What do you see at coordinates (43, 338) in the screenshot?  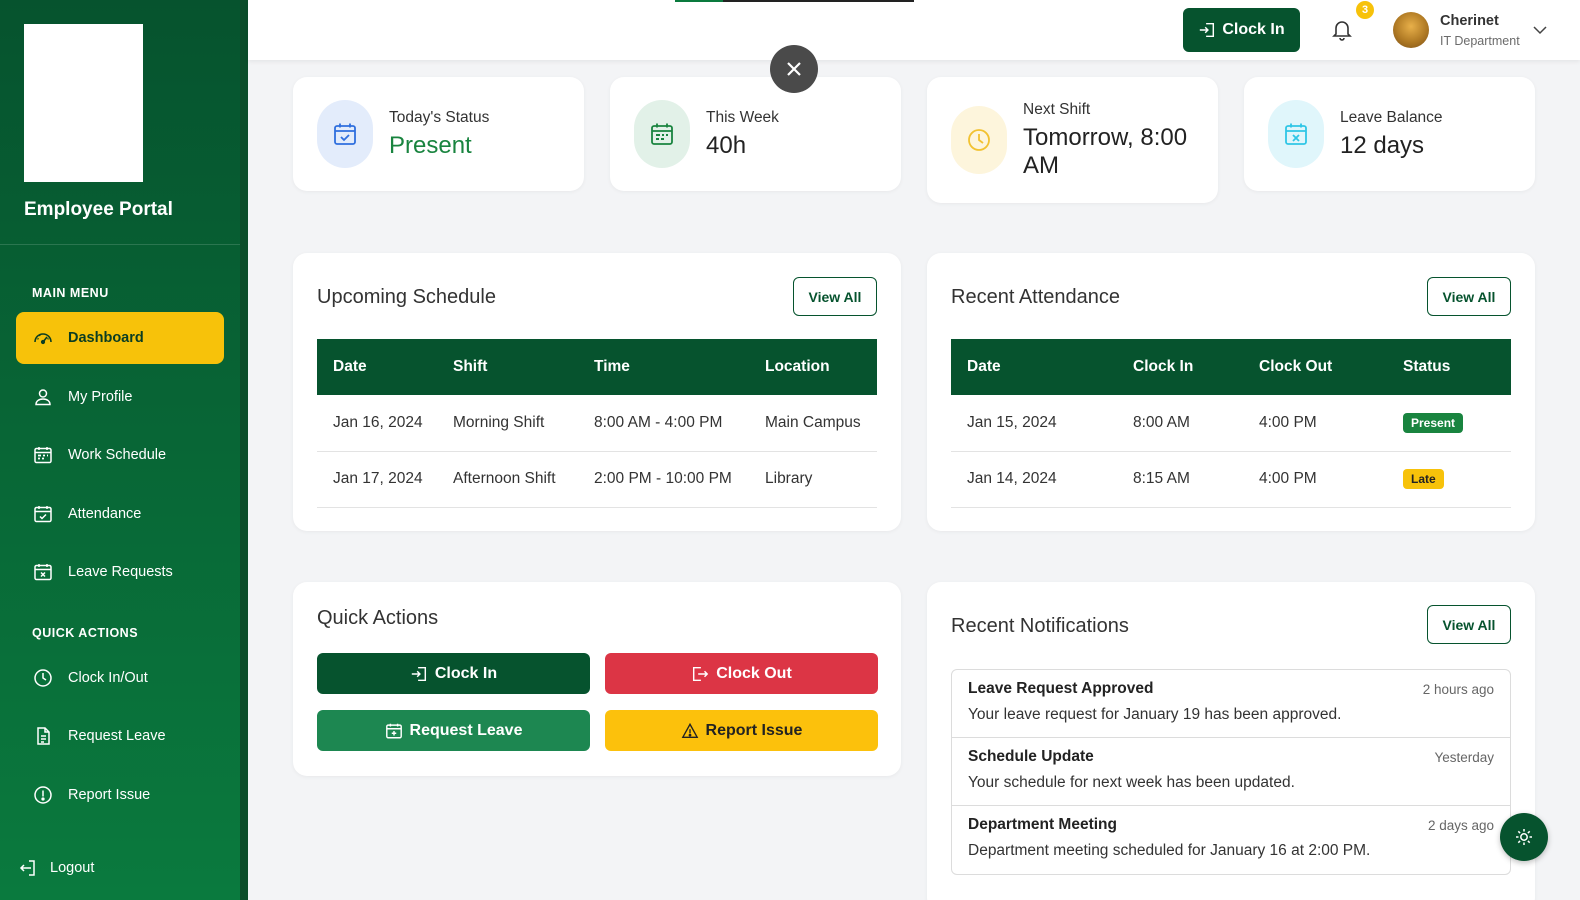 I see `speedometer-icon` at bounding box center [43, 338].